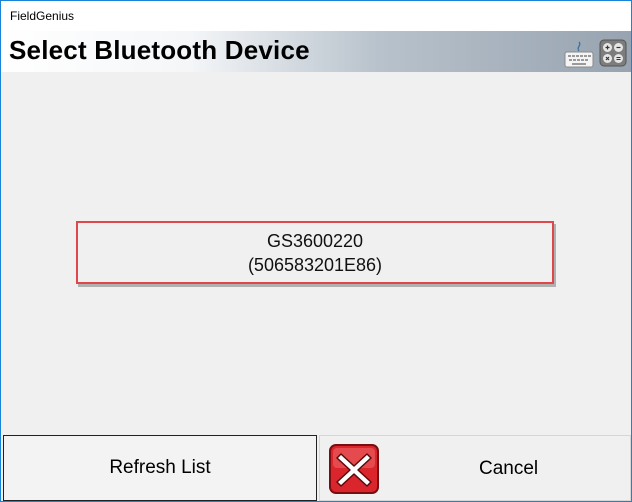 The height and width of the screenshot is (502, 632). I want to click on cancel-x-icon, so click(354, 469).